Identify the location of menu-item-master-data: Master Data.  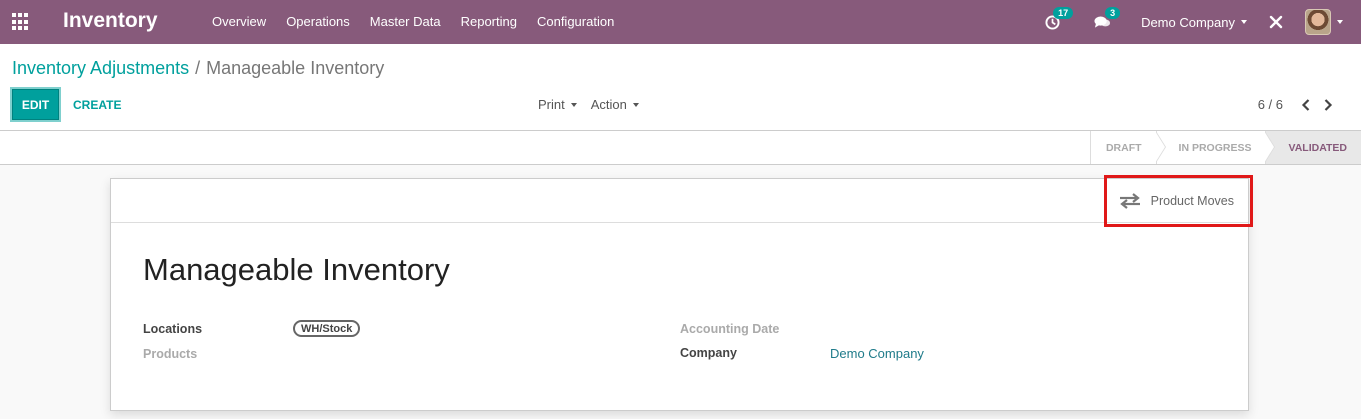
(405, 22).